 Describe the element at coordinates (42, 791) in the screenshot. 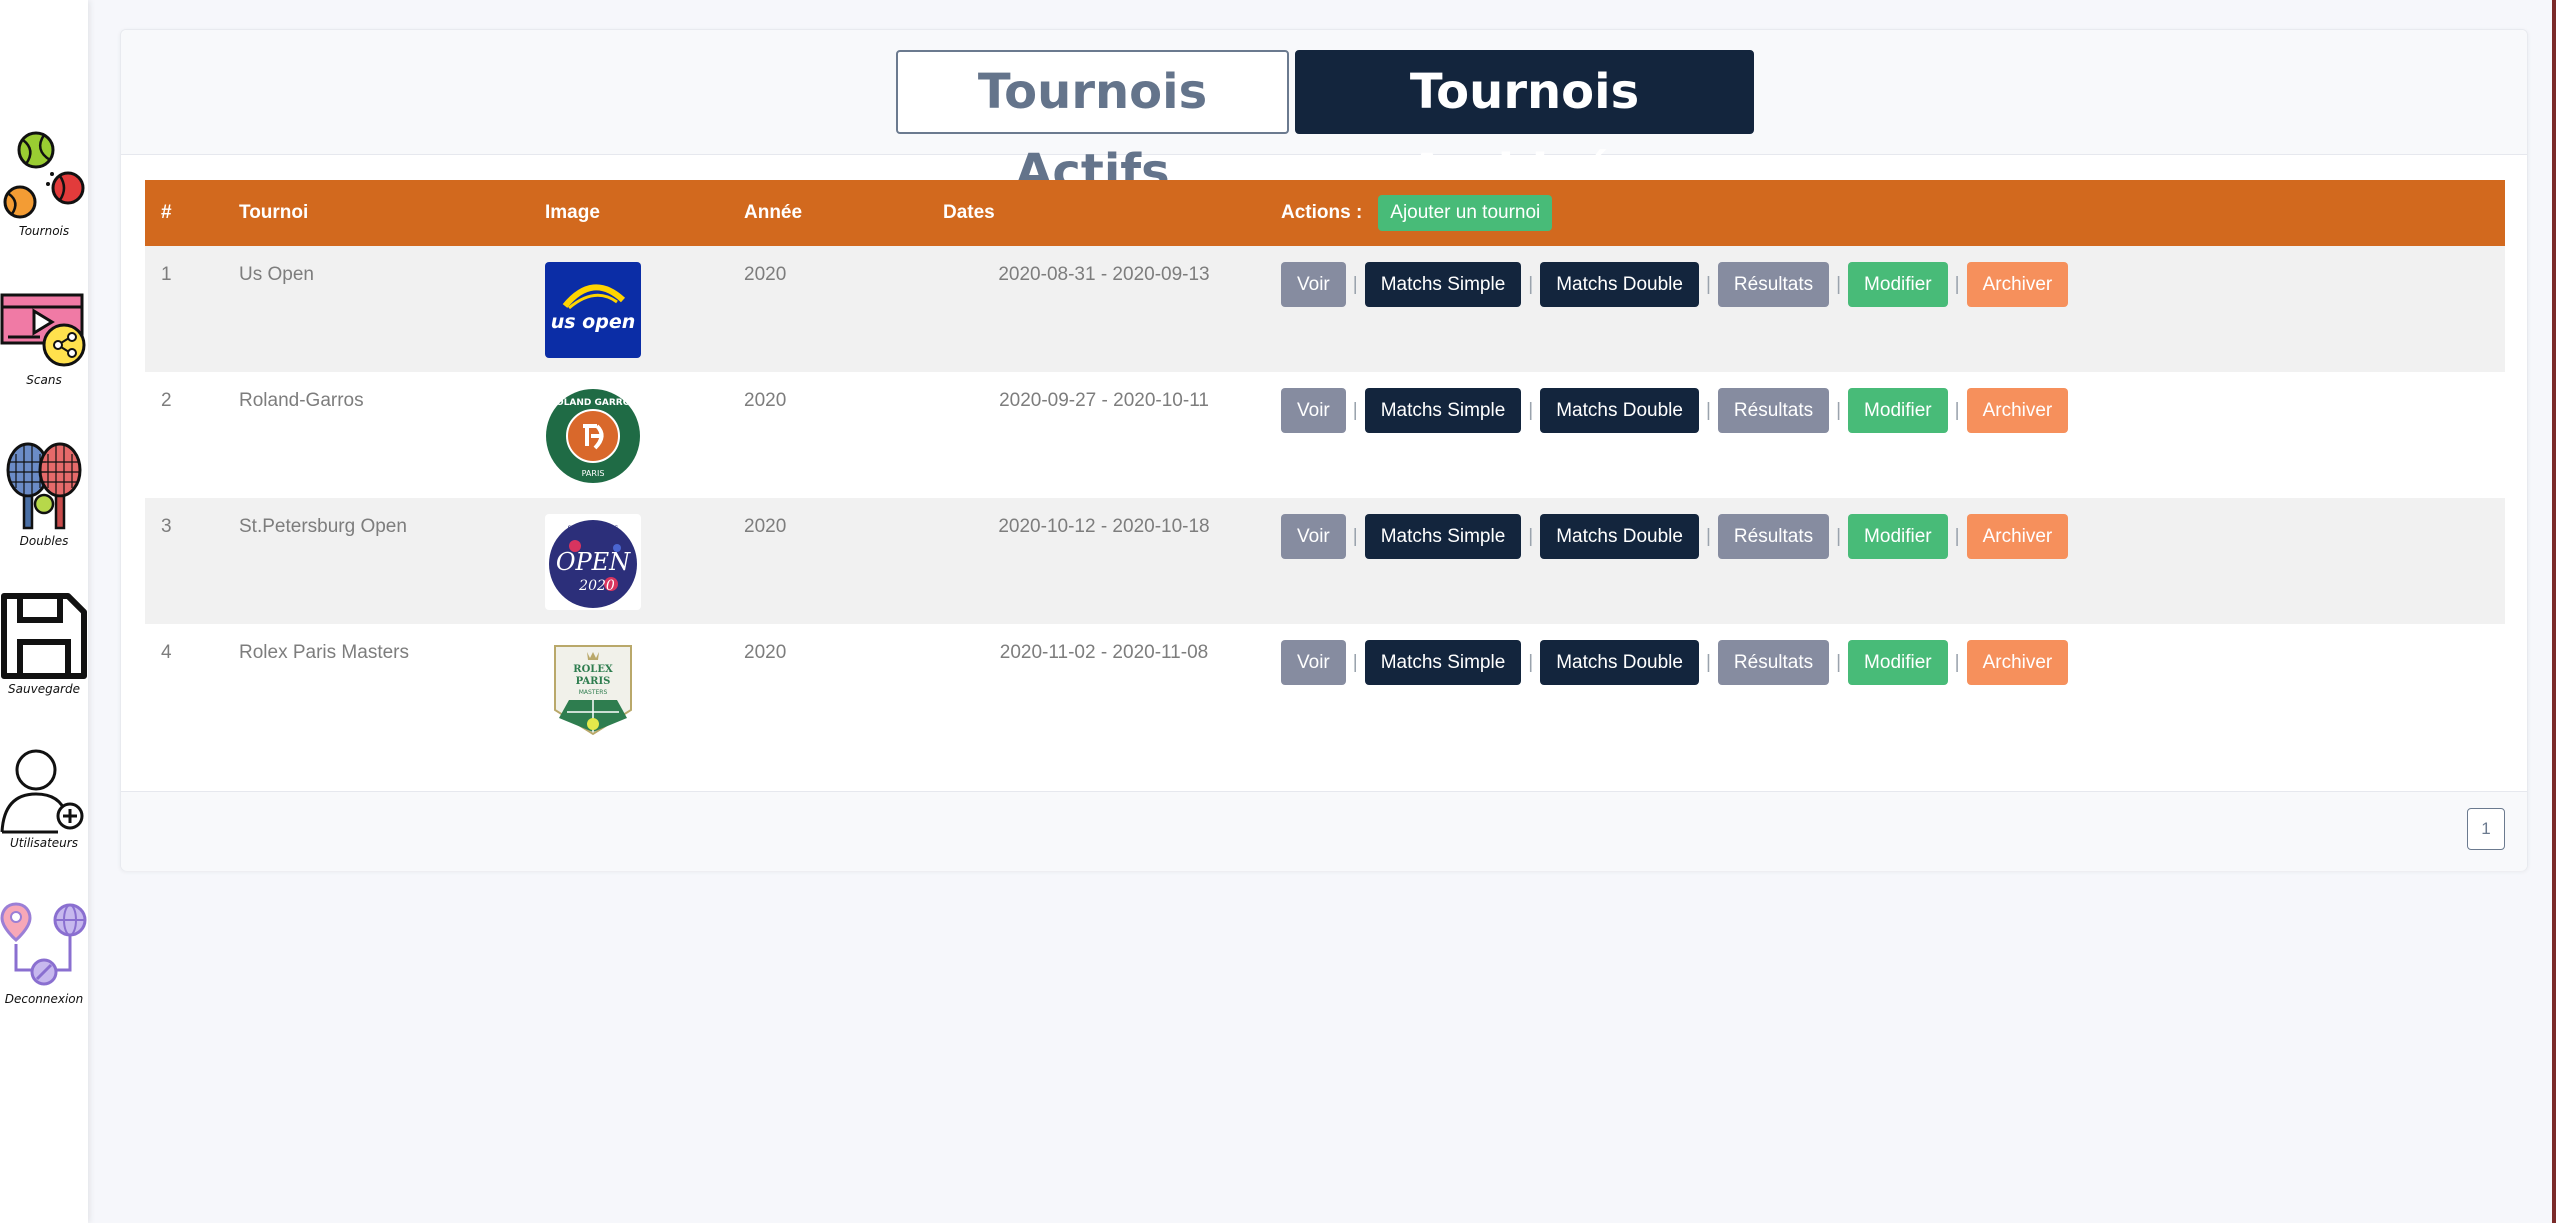

I see `user-add-icon` at that location.